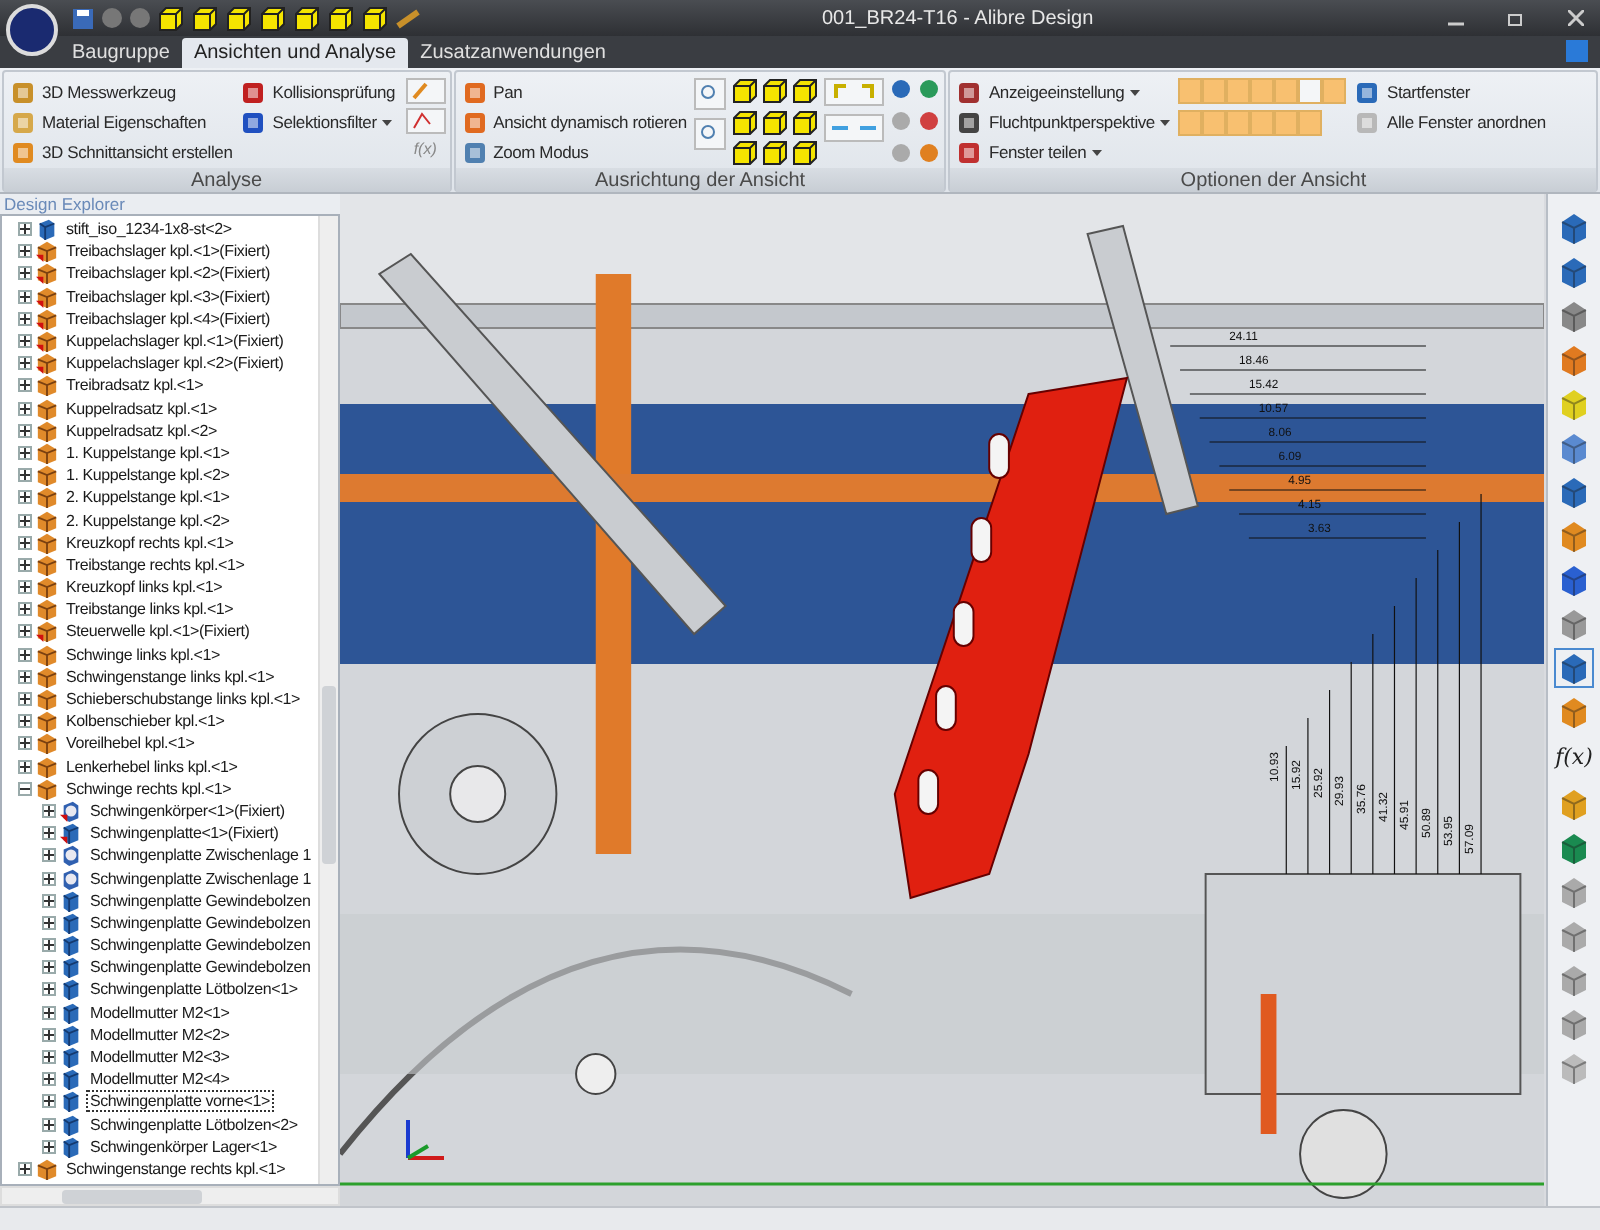  I want to click on tree-item: Voreilhebel kpl.<1>, so click(130, 743).